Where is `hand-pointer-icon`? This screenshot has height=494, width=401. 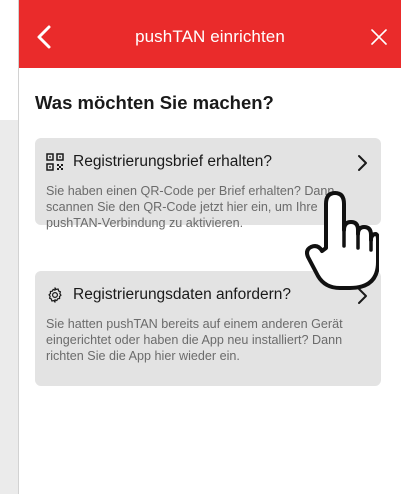
hand-pointer-icon is located at coordinates (342, 240).